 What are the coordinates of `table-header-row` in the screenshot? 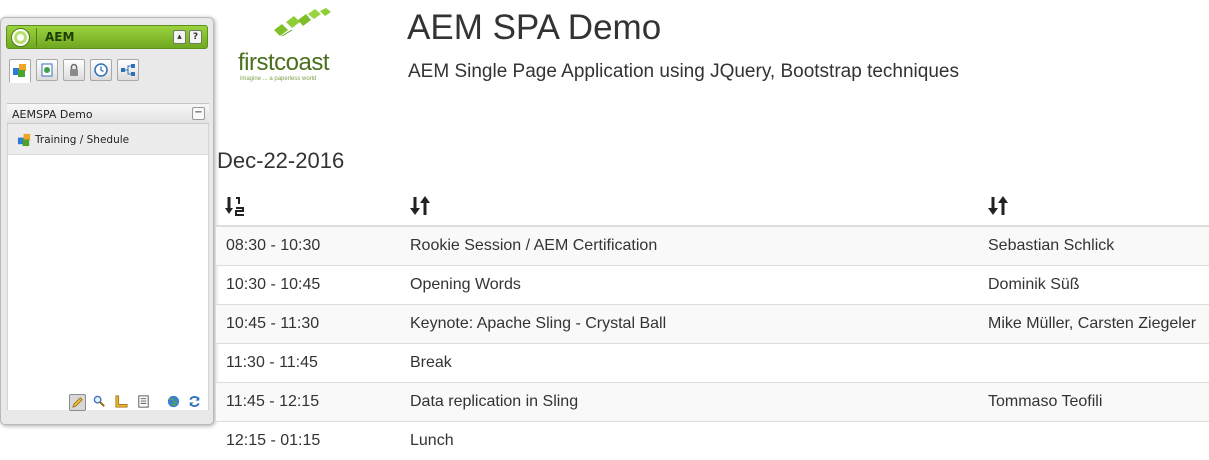 It's located at (712, 206).